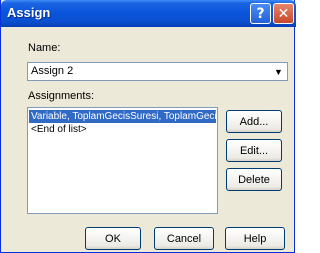 This screenshot has height=253, width=320. What do you see at coordinates (184, 238) in the screenshot?
I see `cancel-button: Cancel` at bounding box center [184, 238].